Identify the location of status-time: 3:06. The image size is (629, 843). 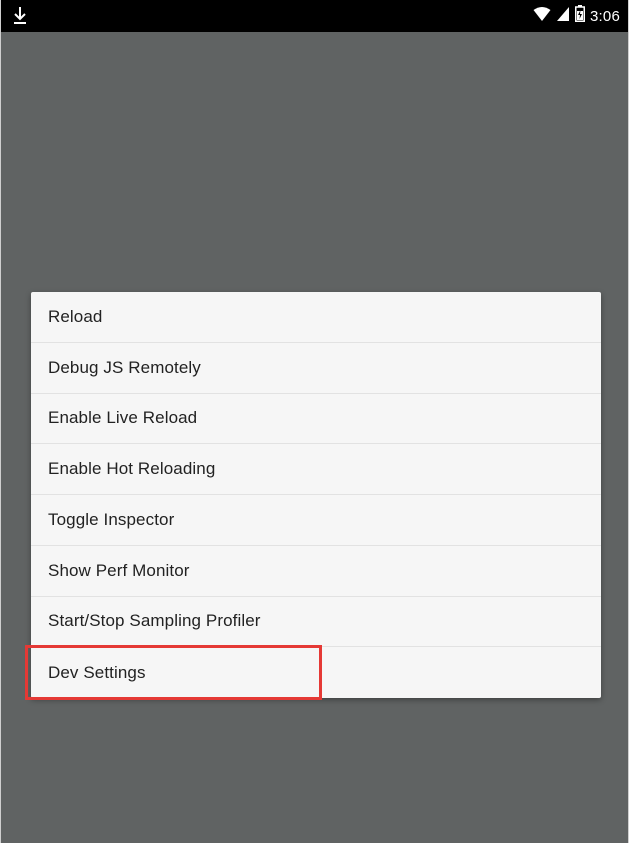
(605, 16).